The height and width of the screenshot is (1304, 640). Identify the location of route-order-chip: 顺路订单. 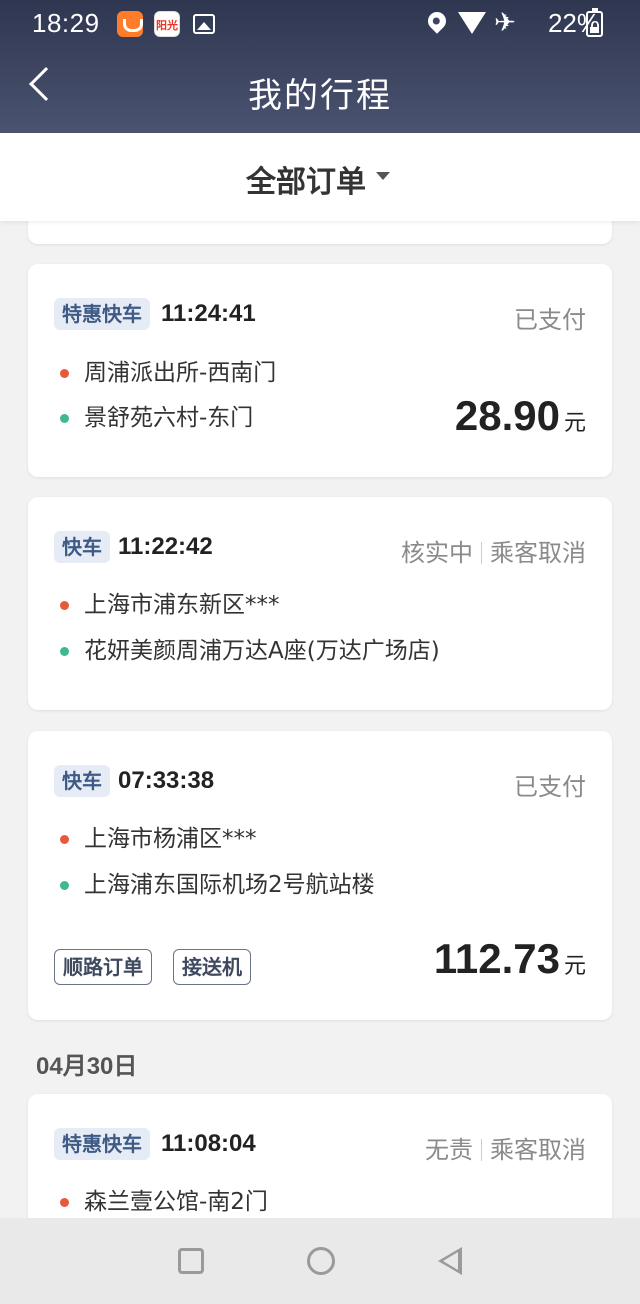
(103, 967).